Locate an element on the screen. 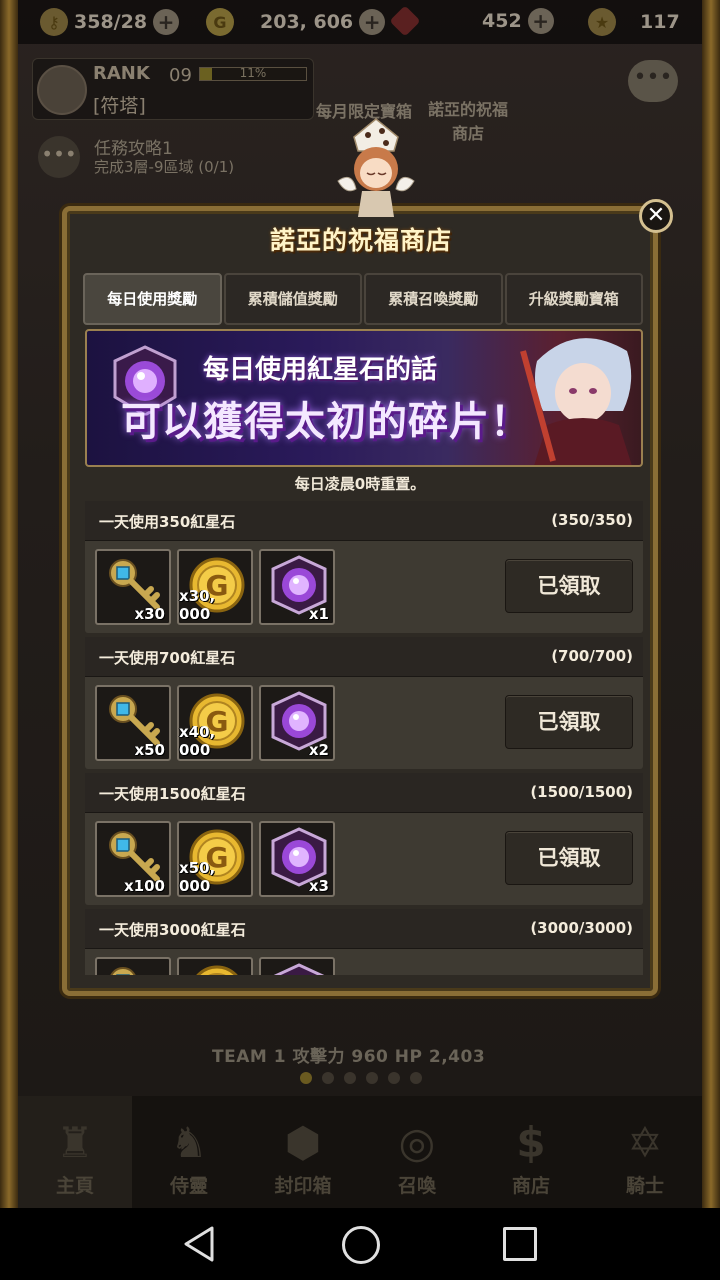 The width and height of the screenshot is (720, 1280). mascot-icon is located at coordinates (376, 167).